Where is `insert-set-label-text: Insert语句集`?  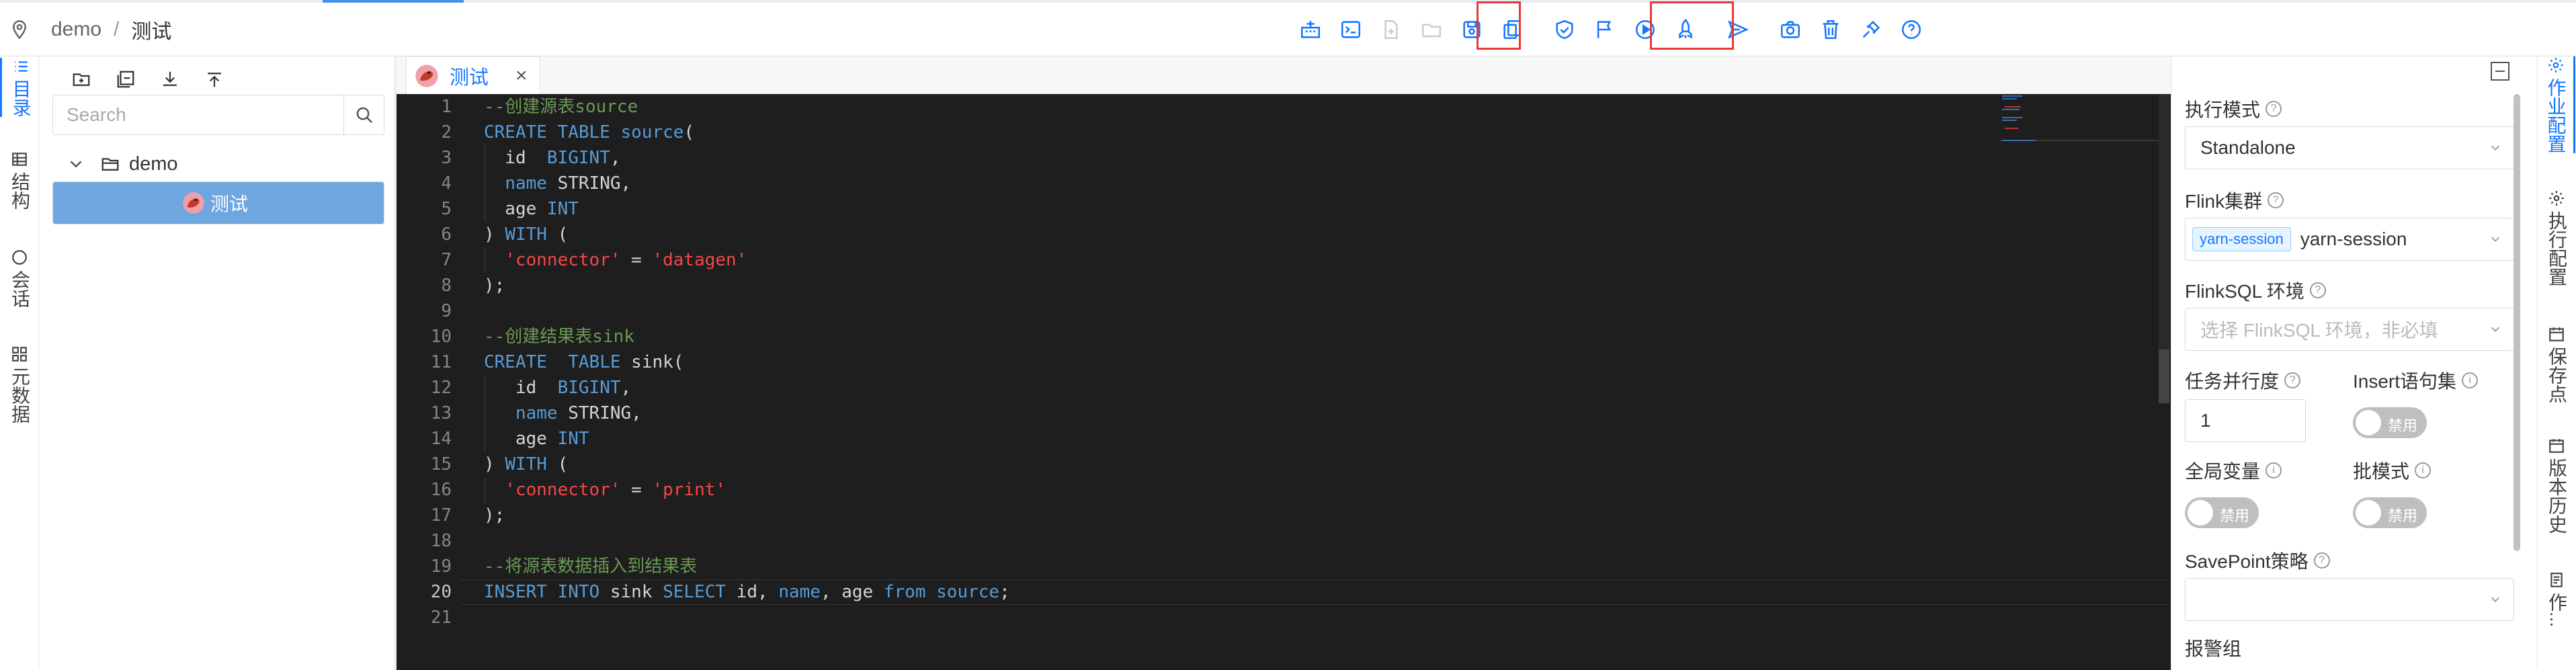 insert-set-label-text: Insert语句集 is located at coordinates (2405, 382).